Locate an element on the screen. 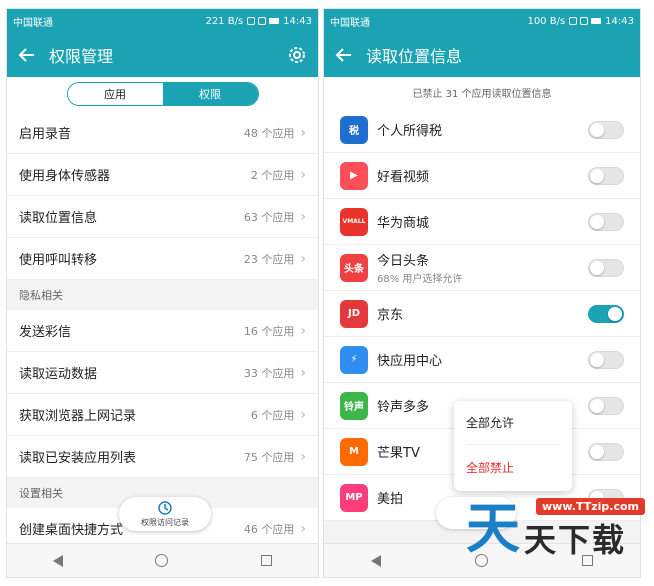 This screenshot has height=586, width=654. app-bar: 权限管理 is located at coordinates (162, 55).